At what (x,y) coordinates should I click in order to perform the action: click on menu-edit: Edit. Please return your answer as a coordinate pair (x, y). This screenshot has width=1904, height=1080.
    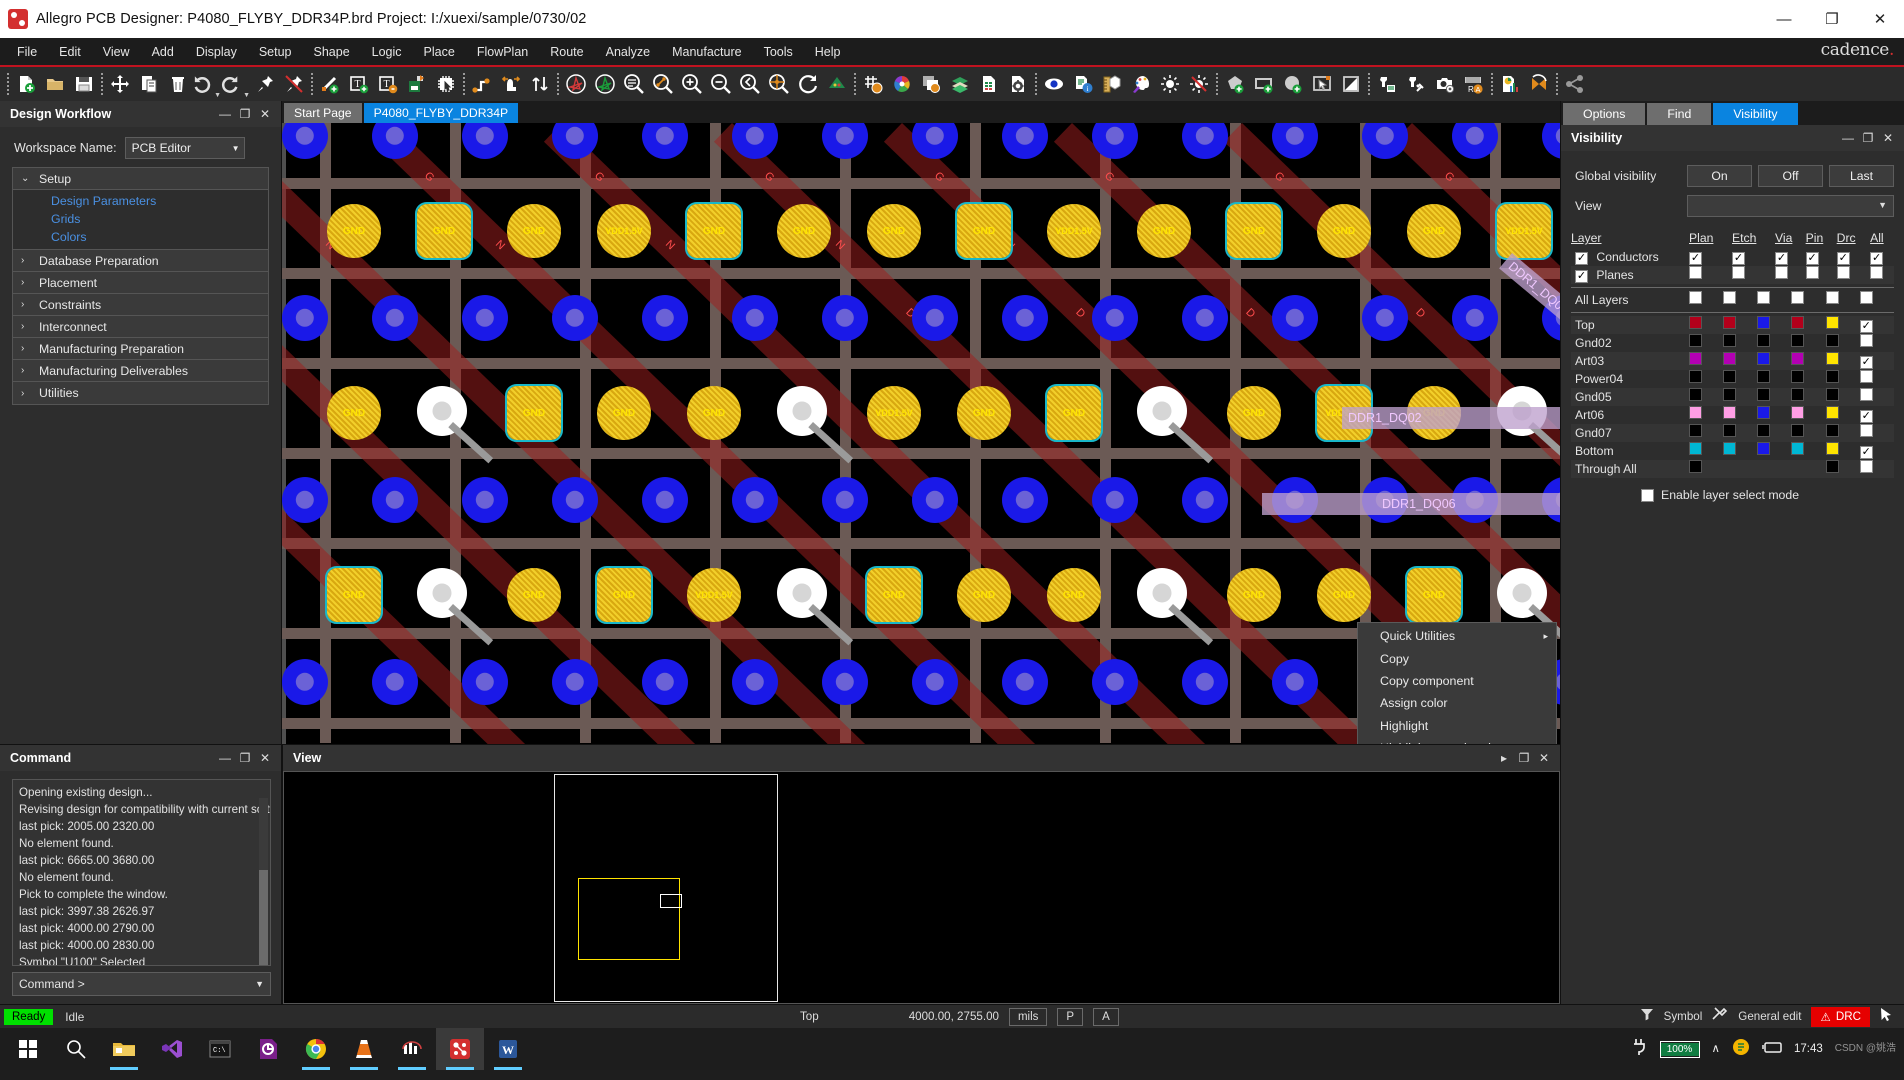
    Looking at the image, I should click on (70, 52).